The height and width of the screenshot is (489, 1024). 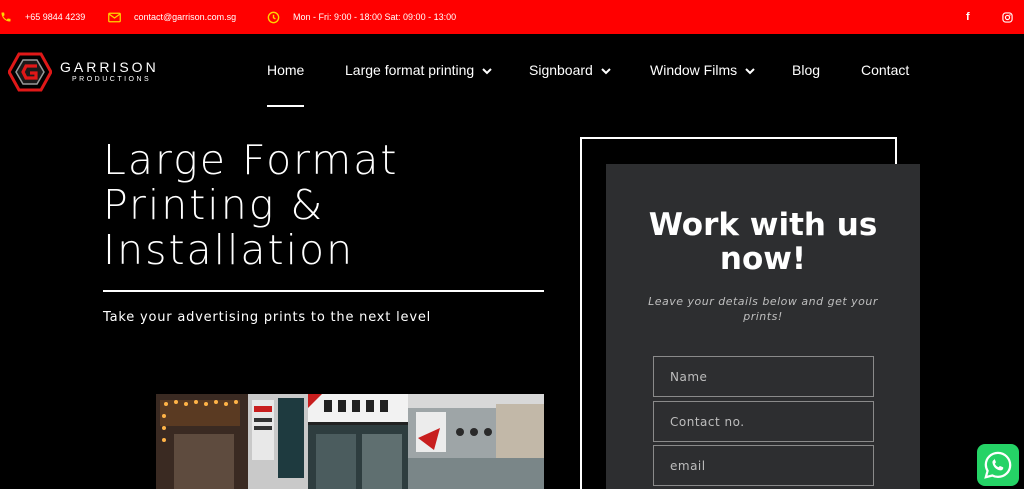 I want to click on name-field, so click(x=763, y=376).